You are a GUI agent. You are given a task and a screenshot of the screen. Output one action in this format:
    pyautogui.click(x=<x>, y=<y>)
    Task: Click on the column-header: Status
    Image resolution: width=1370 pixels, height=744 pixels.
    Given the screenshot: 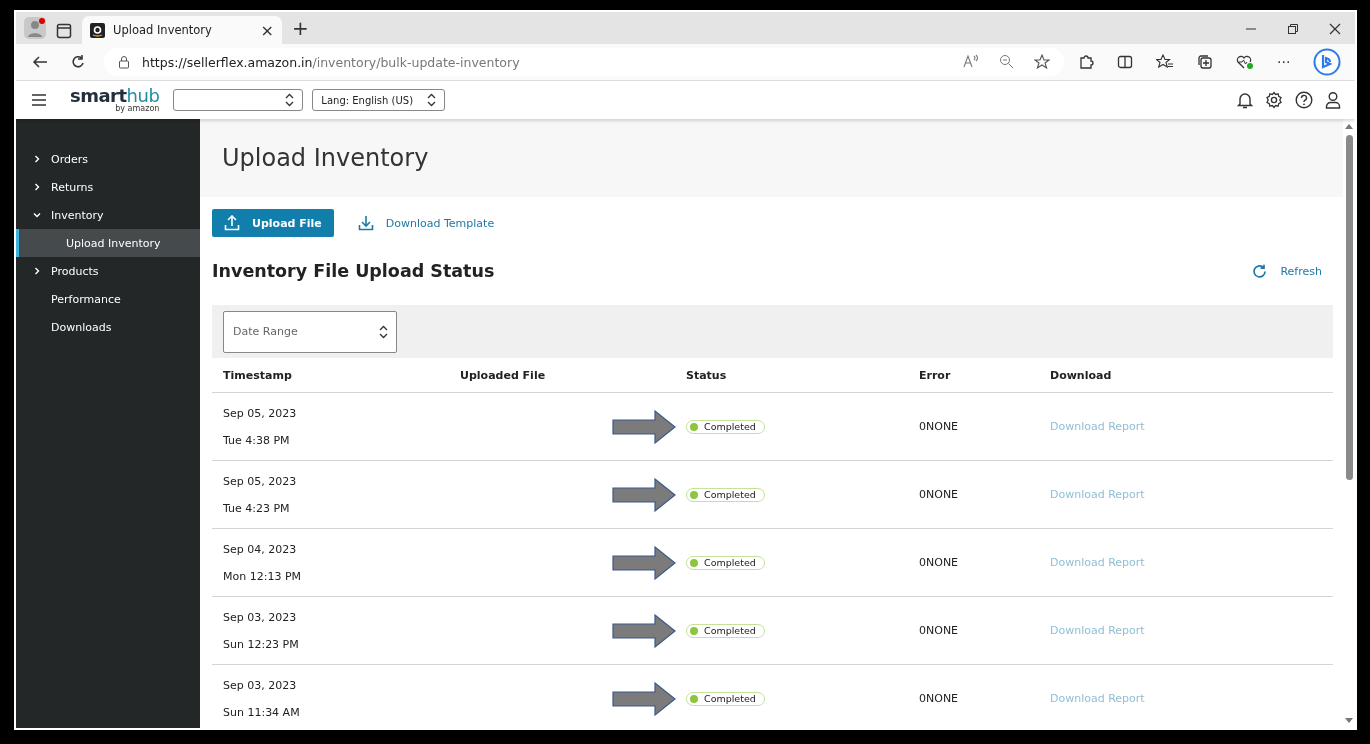 What is the action you would take?
    pyautogui.click(x=707, y=375)
    